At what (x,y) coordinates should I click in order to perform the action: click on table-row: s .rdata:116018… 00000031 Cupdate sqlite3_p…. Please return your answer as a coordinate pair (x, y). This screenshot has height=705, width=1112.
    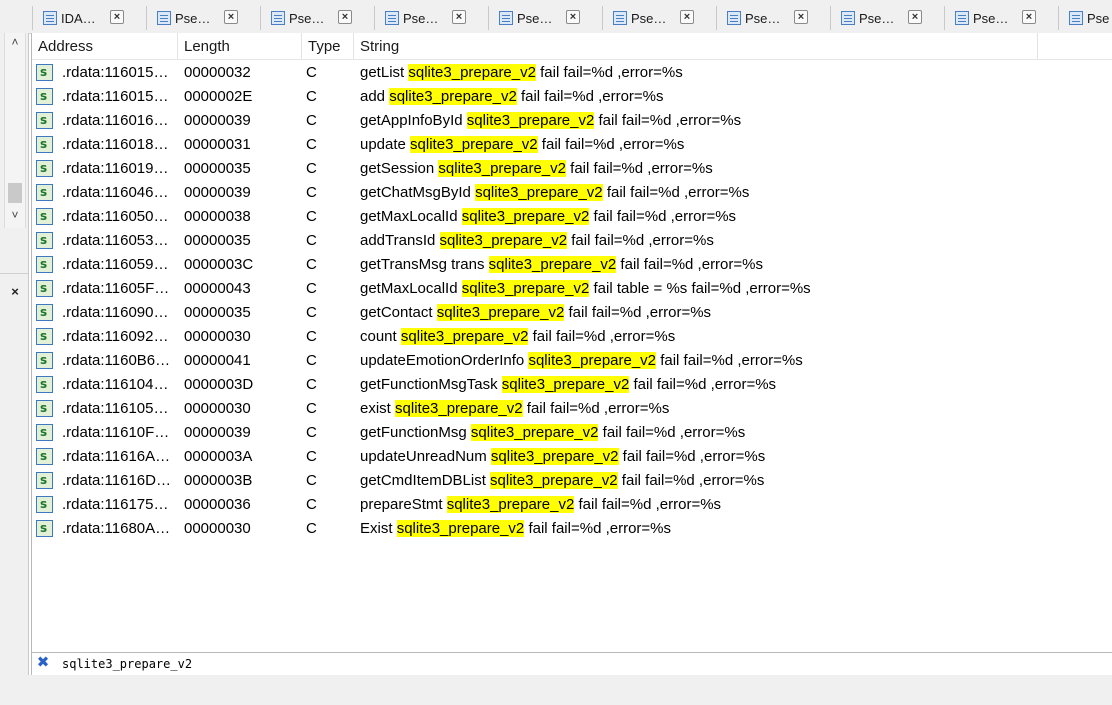
    Looking at the image, I should click on (572, 145).